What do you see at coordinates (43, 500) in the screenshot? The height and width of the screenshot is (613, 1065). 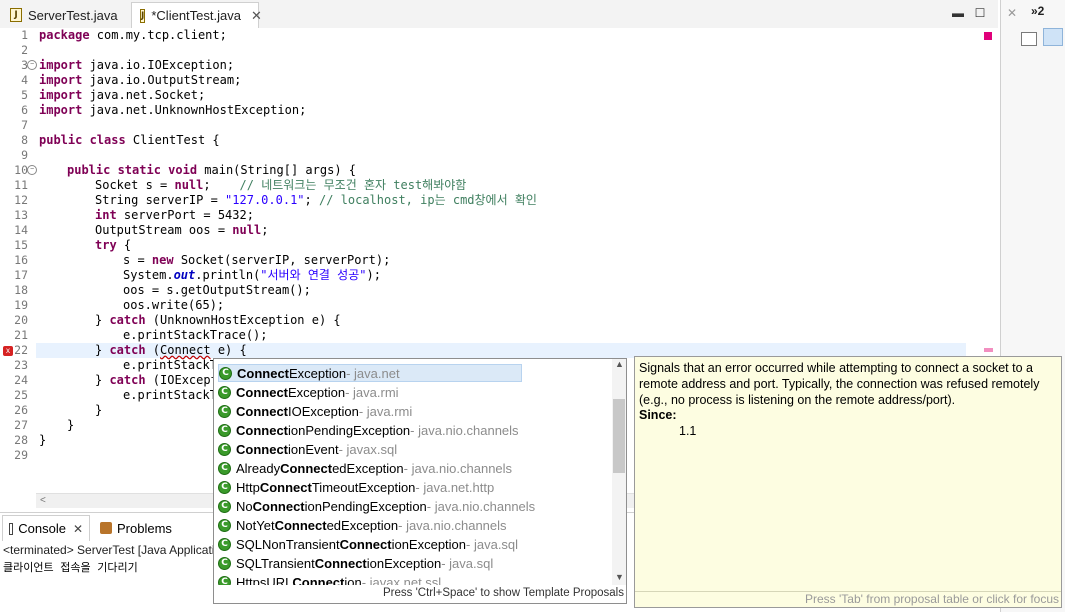 I see `scroll-left-icon: <` at bounding box center [43, 500].